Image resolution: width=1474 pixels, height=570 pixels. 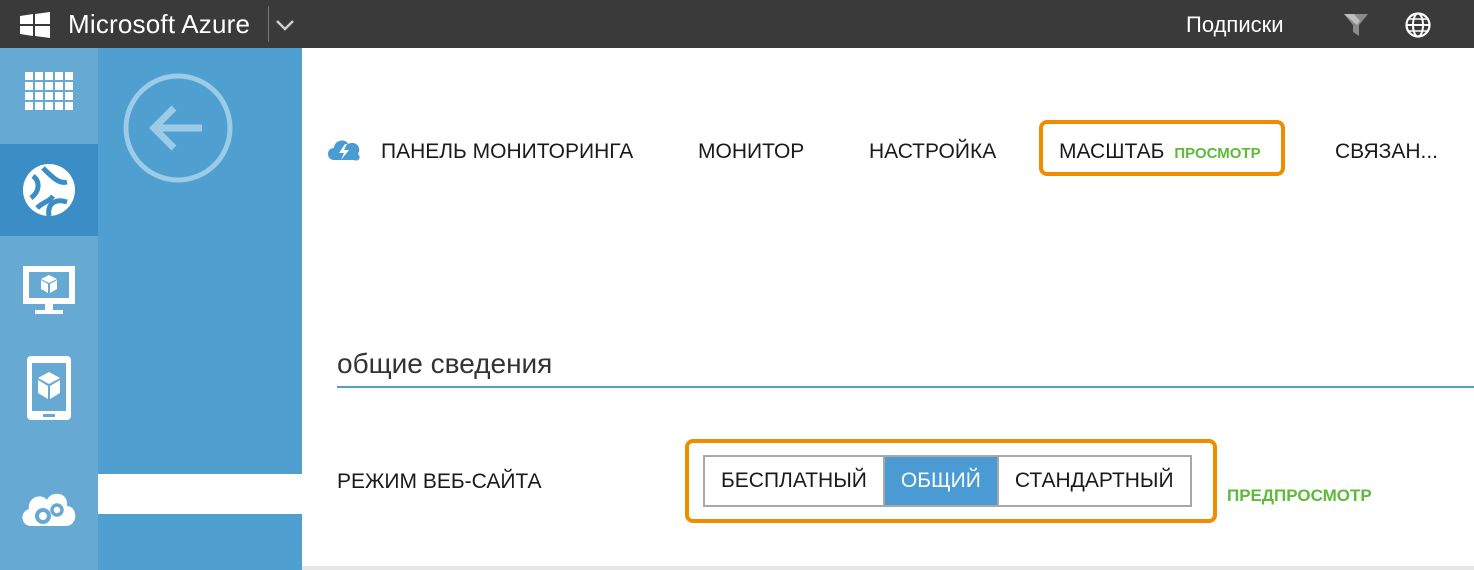 What do you see at coordinates (178, 128) in the screenshot?
I see `back-arrow-icon` at bounding box center [178, 128].